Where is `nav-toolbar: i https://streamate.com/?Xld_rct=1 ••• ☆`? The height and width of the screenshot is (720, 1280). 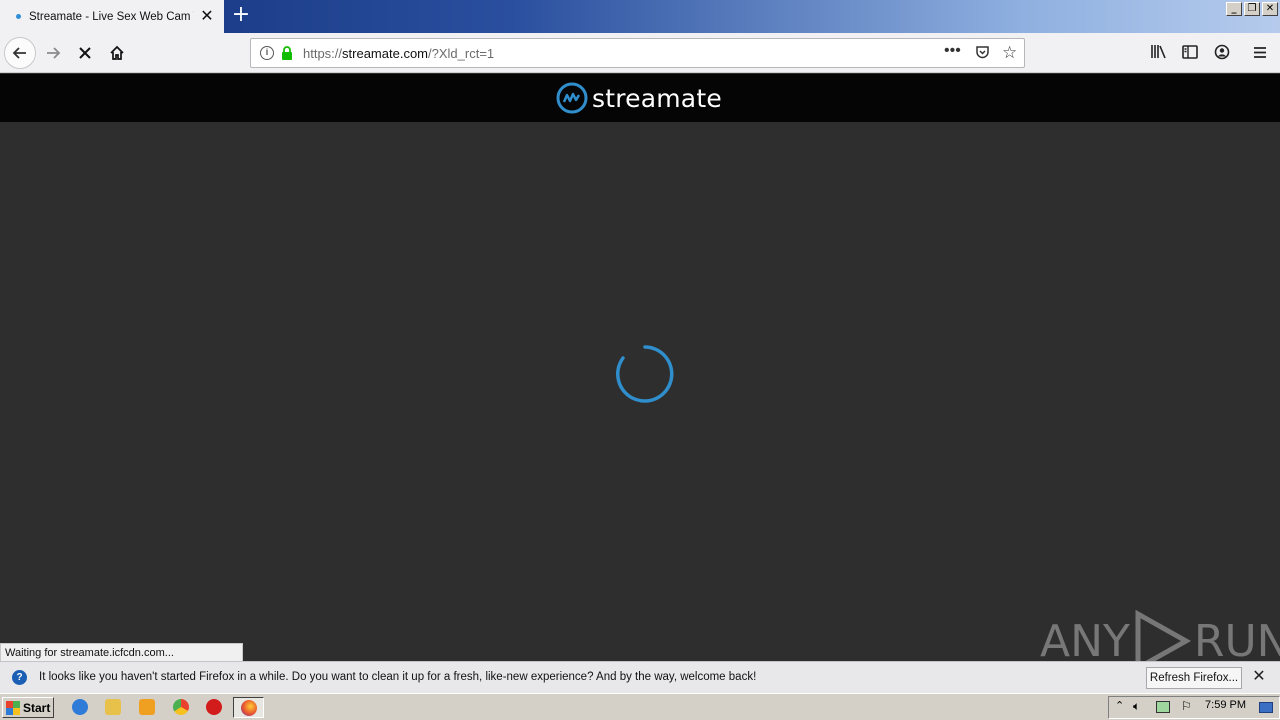 nav-toolbar: i https://streamate.com/?Xld_rct=1 ••• ☆ is located at coordinates (640, 53).